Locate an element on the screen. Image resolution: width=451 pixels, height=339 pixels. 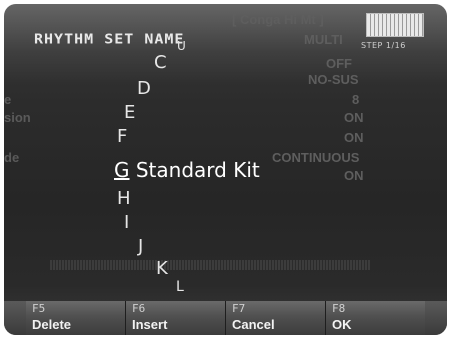
selected-name-row: G Standard Kit is located at coordinates (187, 170).